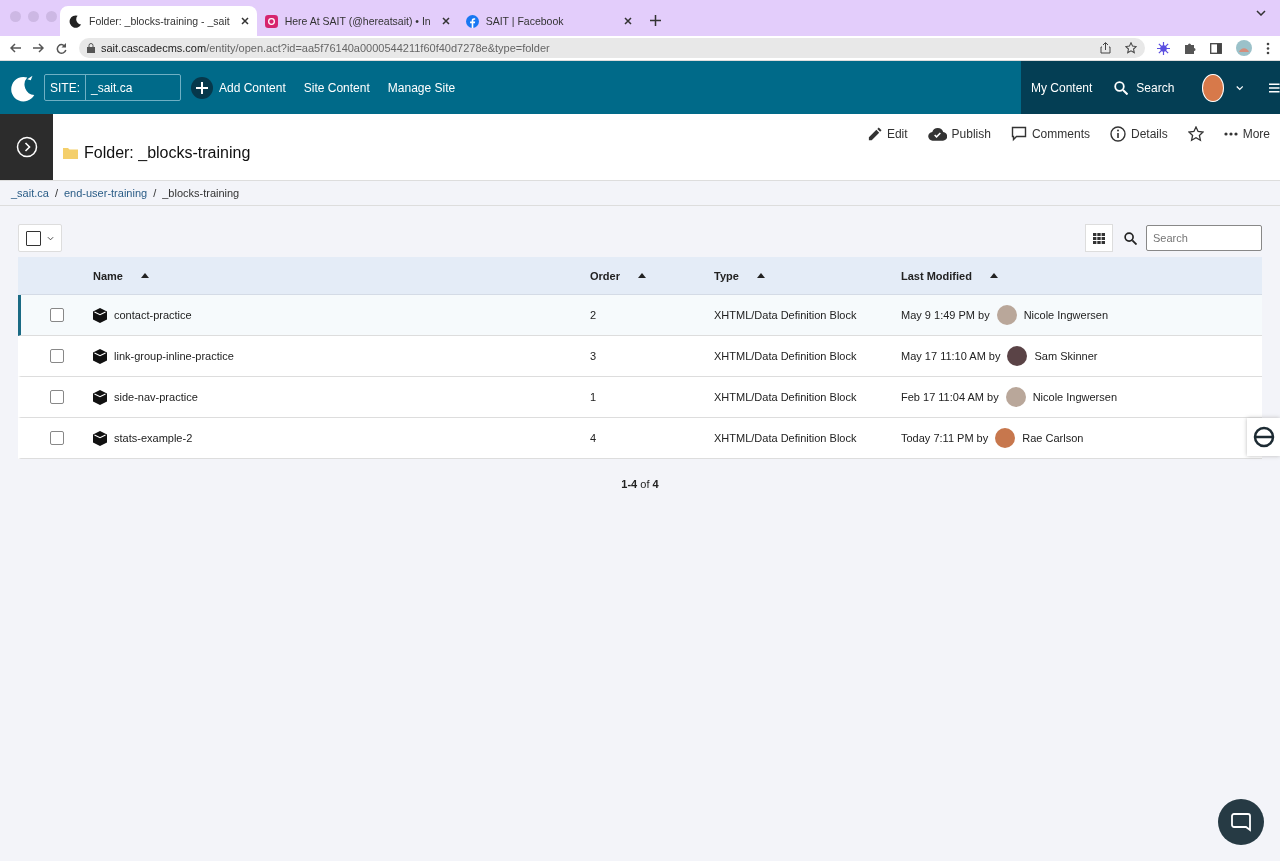  Describe the element at coordinates (1163, 48) in the screenshot. I see `sun-icon` at that location.